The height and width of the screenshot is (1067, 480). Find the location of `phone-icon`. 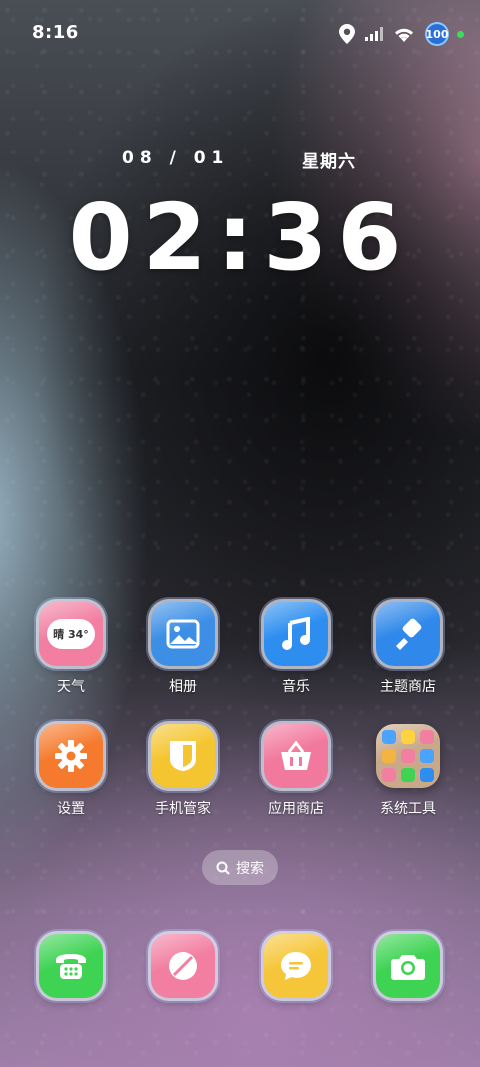

phone-icon is located at coordinates (71, 966).